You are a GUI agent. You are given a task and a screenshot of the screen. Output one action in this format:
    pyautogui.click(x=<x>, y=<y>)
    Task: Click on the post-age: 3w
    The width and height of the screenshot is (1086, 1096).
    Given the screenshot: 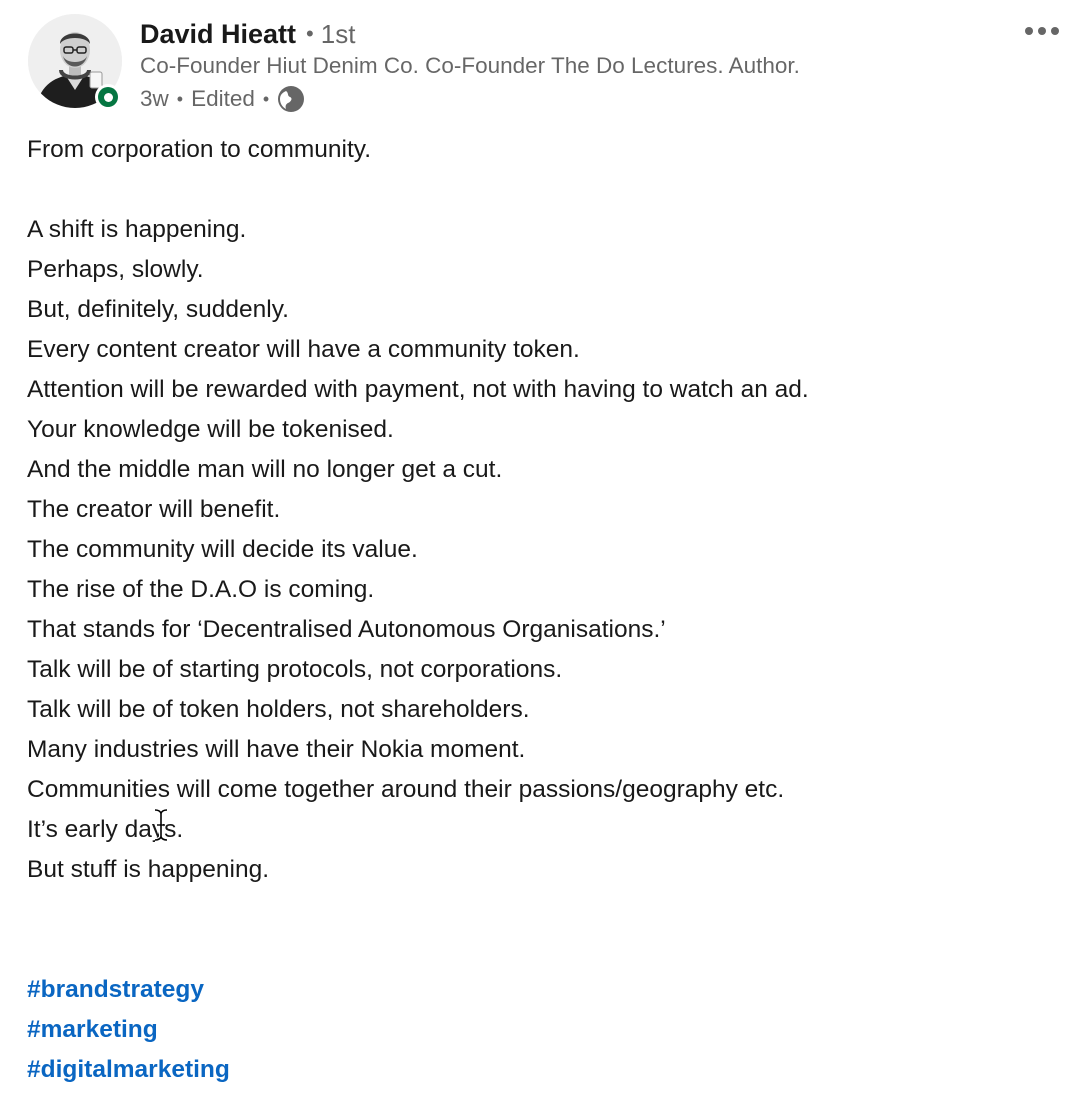 What is the action you would take?
    pyautogui.click(x=154, y=99)
    